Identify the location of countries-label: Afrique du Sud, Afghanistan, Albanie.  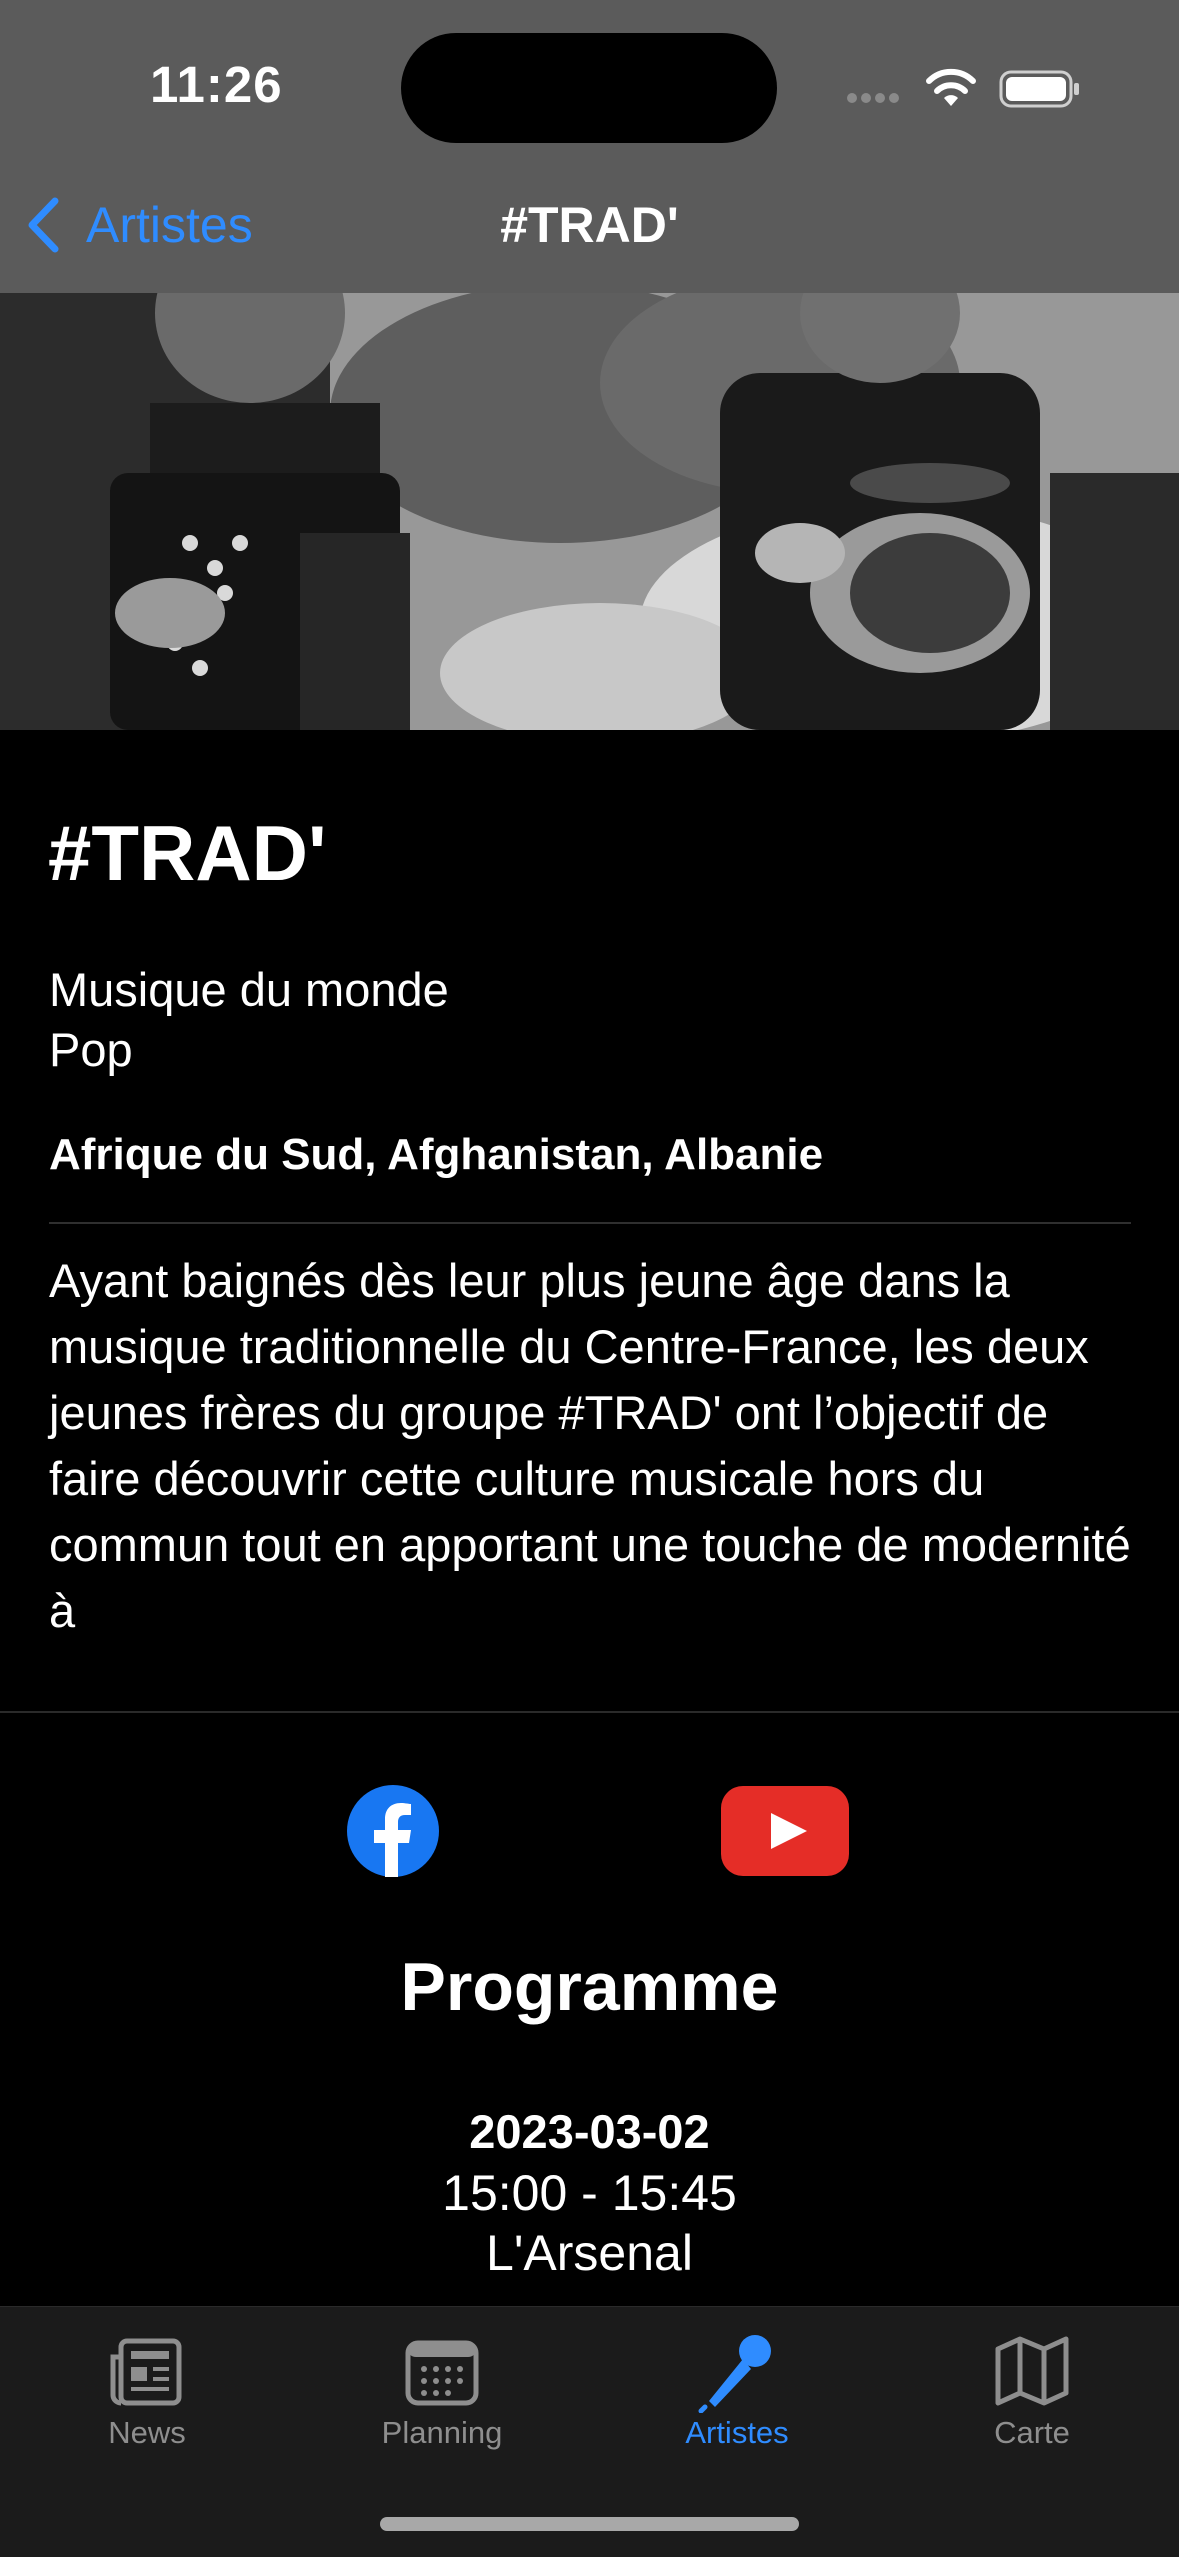
(436, 1154).